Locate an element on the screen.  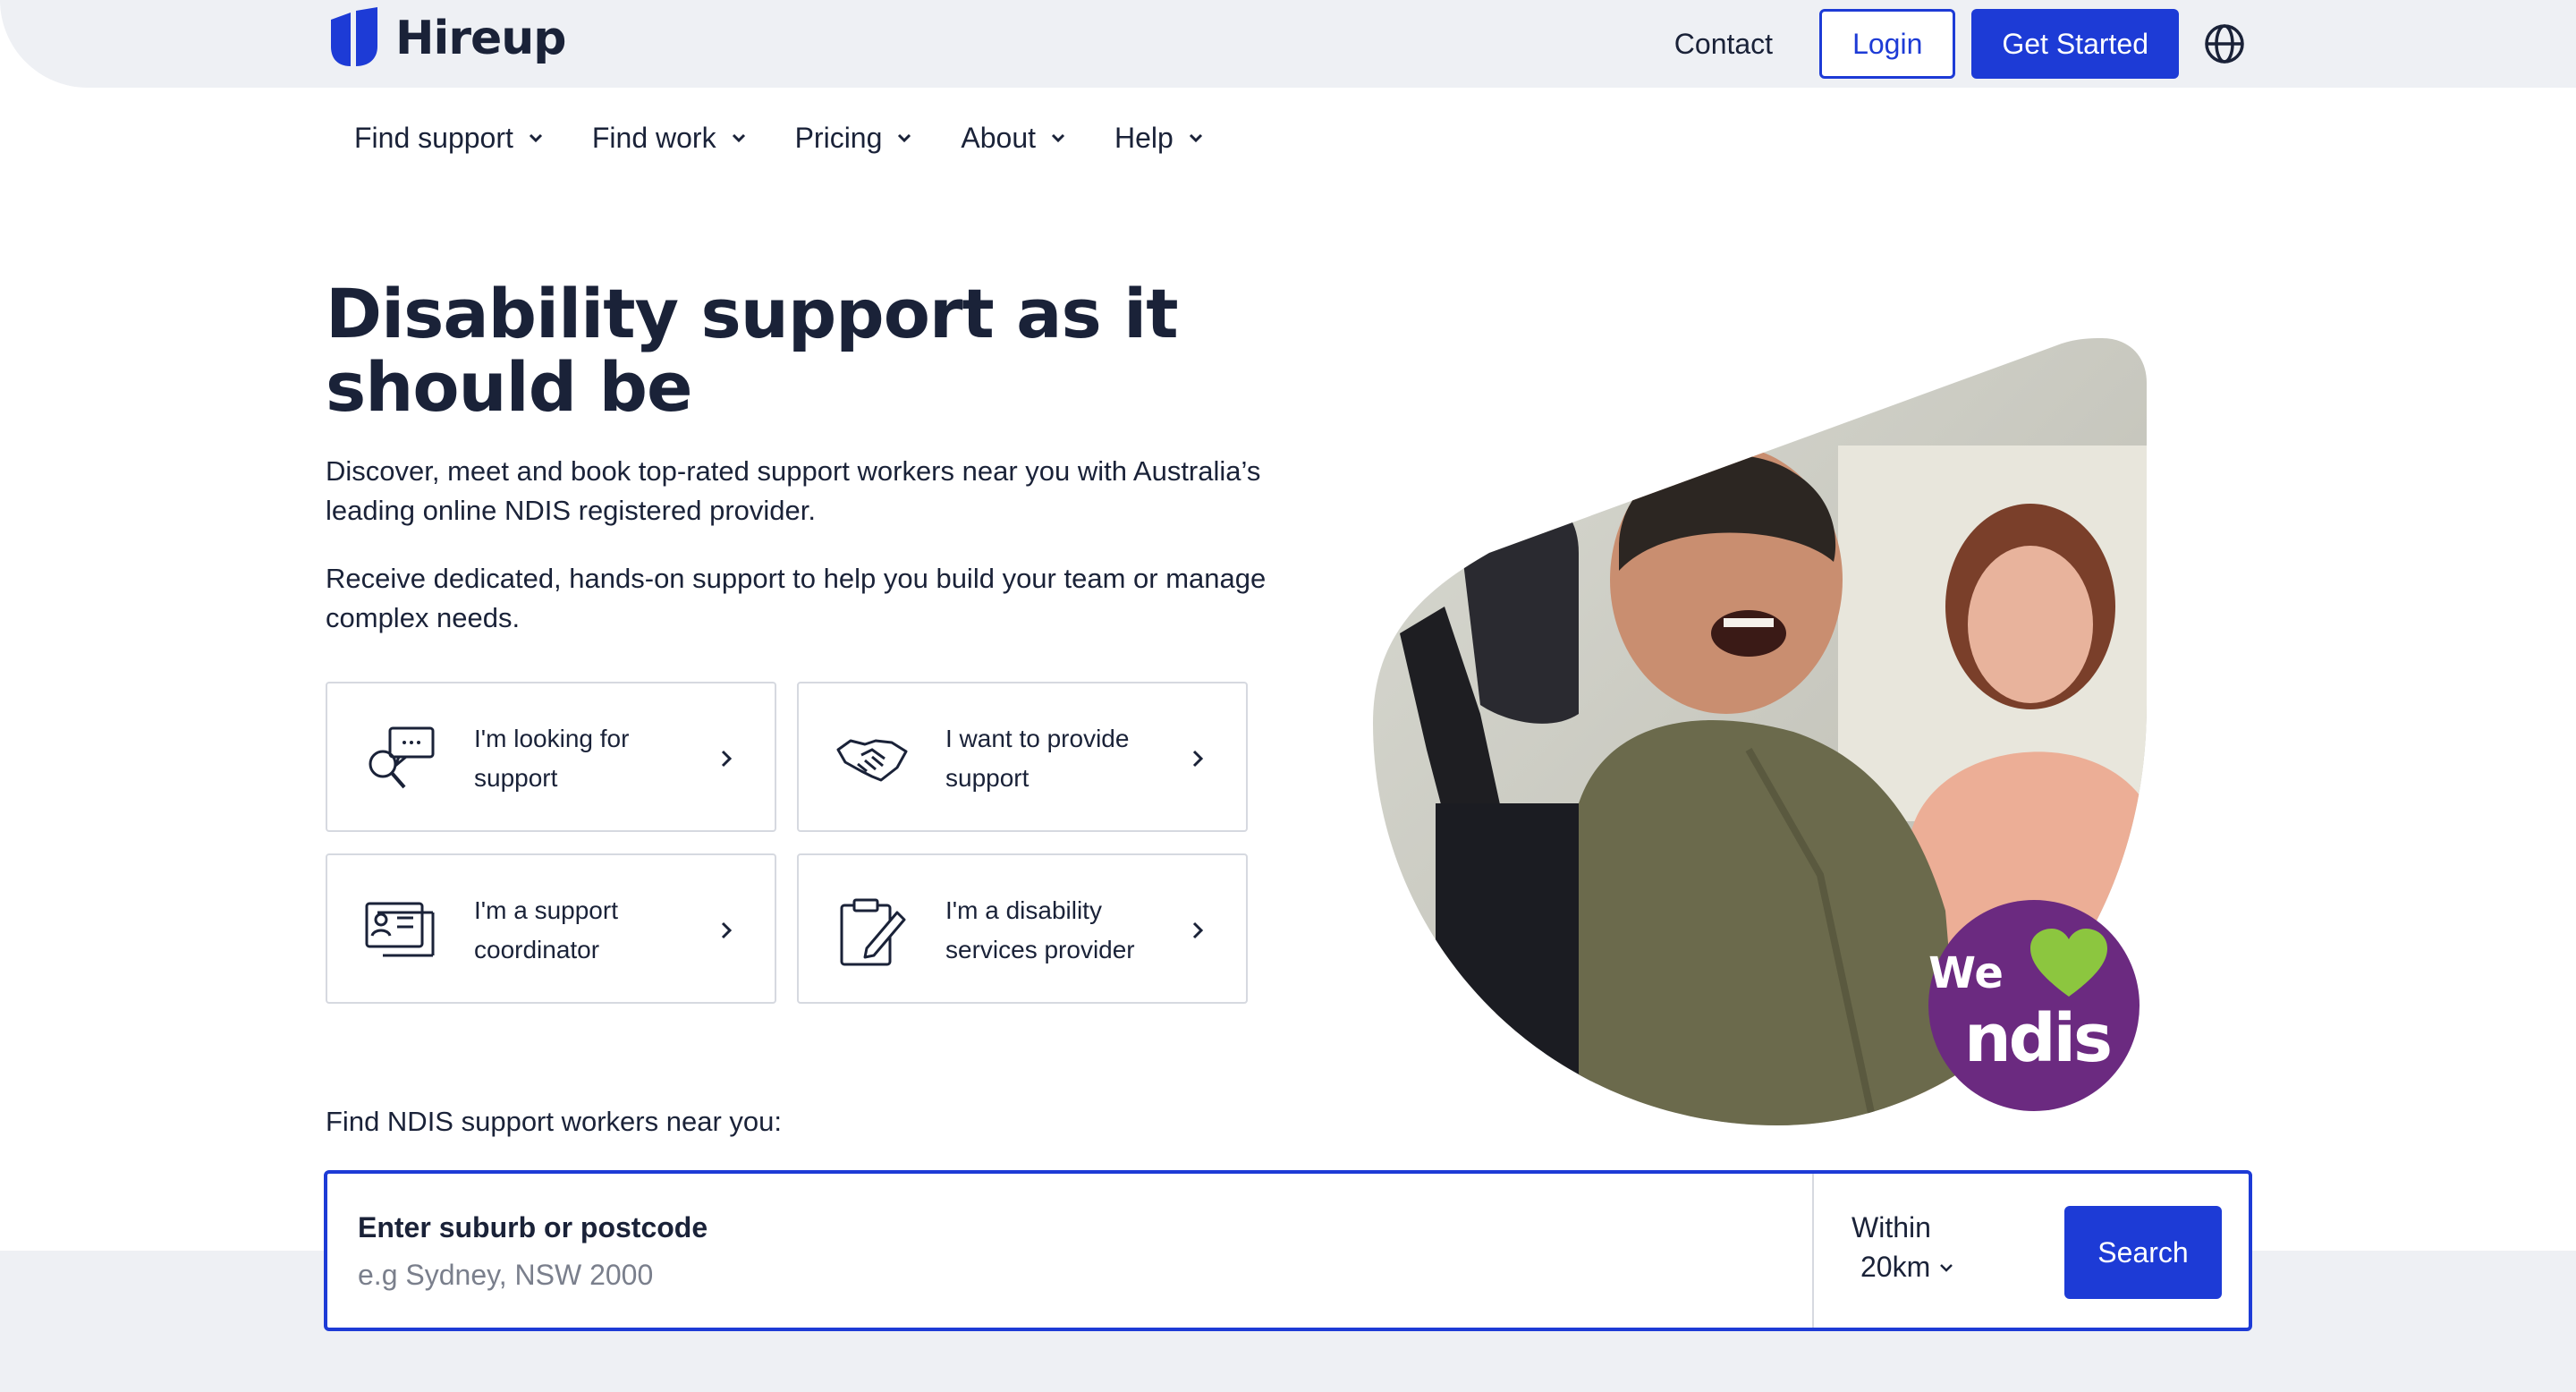
nav-about: About is located at coordinates (1014, 138).